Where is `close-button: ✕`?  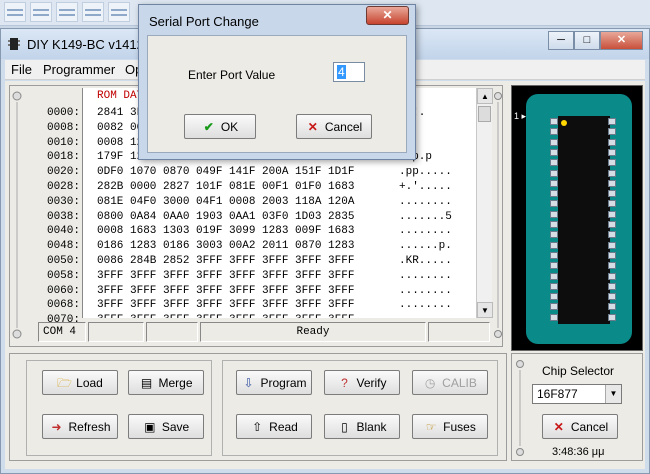 close-button: ✕ is located at coordinates (621, 40).